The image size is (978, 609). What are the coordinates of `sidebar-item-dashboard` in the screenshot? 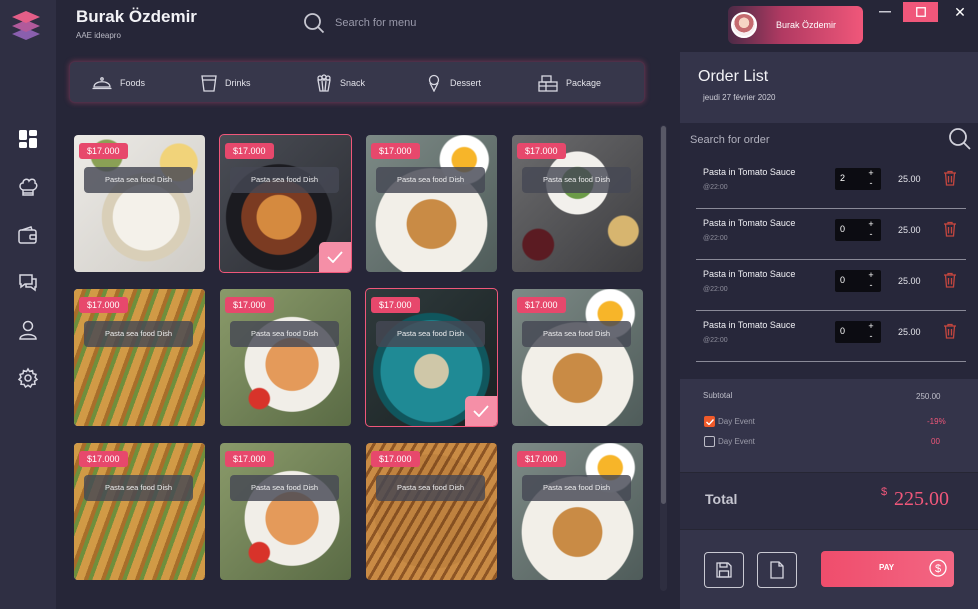 It's located at (28, 139).